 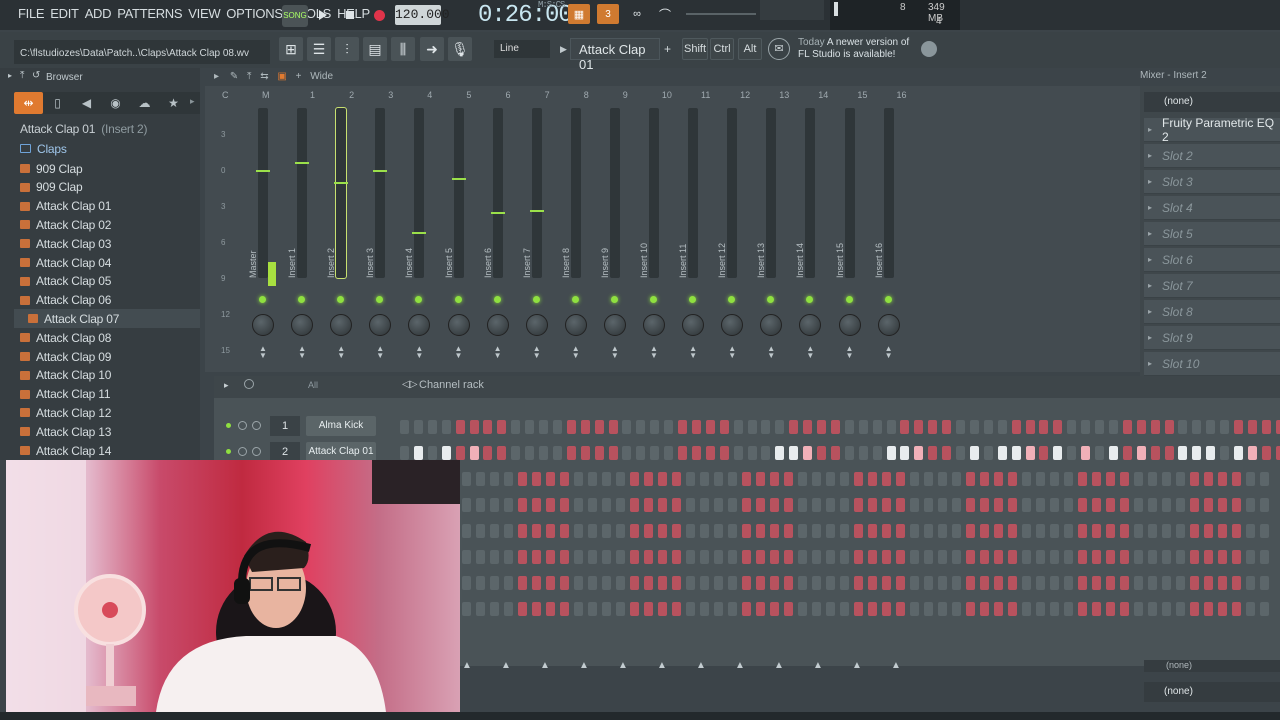 What do you see at coordinates (107, 412) in the screenshot?
I see `browser-item: Attack Clap 12` at bounding box center [107, 412].